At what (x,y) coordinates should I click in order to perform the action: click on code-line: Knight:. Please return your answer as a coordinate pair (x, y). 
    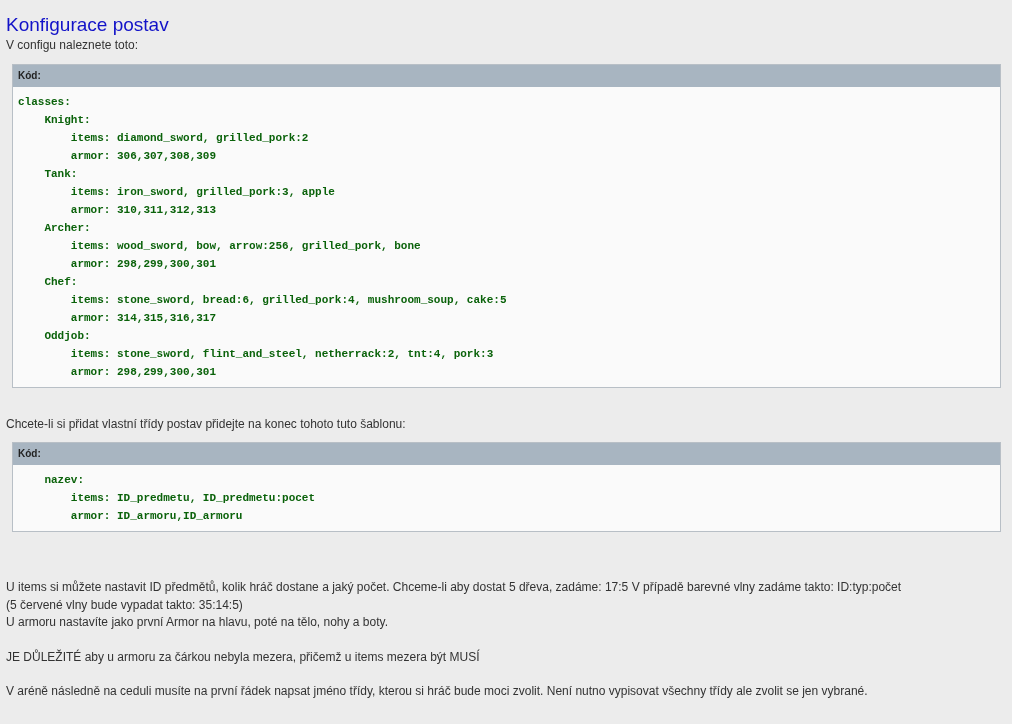
    Looking at the image, I should click on (67, 120).